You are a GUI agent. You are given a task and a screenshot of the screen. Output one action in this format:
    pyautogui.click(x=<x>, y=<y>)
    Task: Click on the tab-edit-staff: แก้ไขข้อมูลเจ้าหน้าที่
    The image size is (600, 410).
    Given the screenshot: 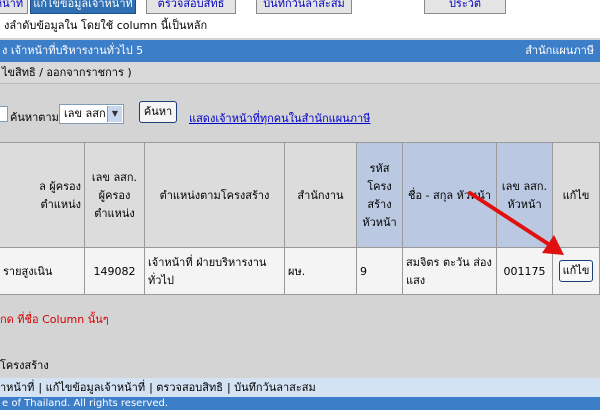 What is the action you would take?
    pyautogui.click(x=83, y=7)
    